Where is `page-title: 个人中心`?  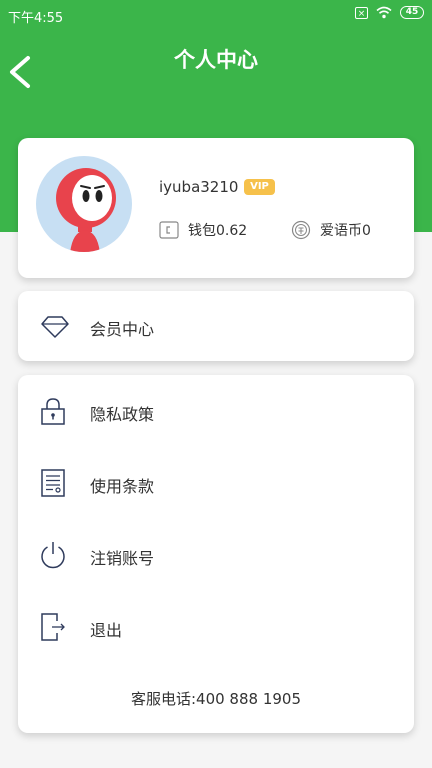 page-title: 个人中心 is located at coordinates (216, 60).